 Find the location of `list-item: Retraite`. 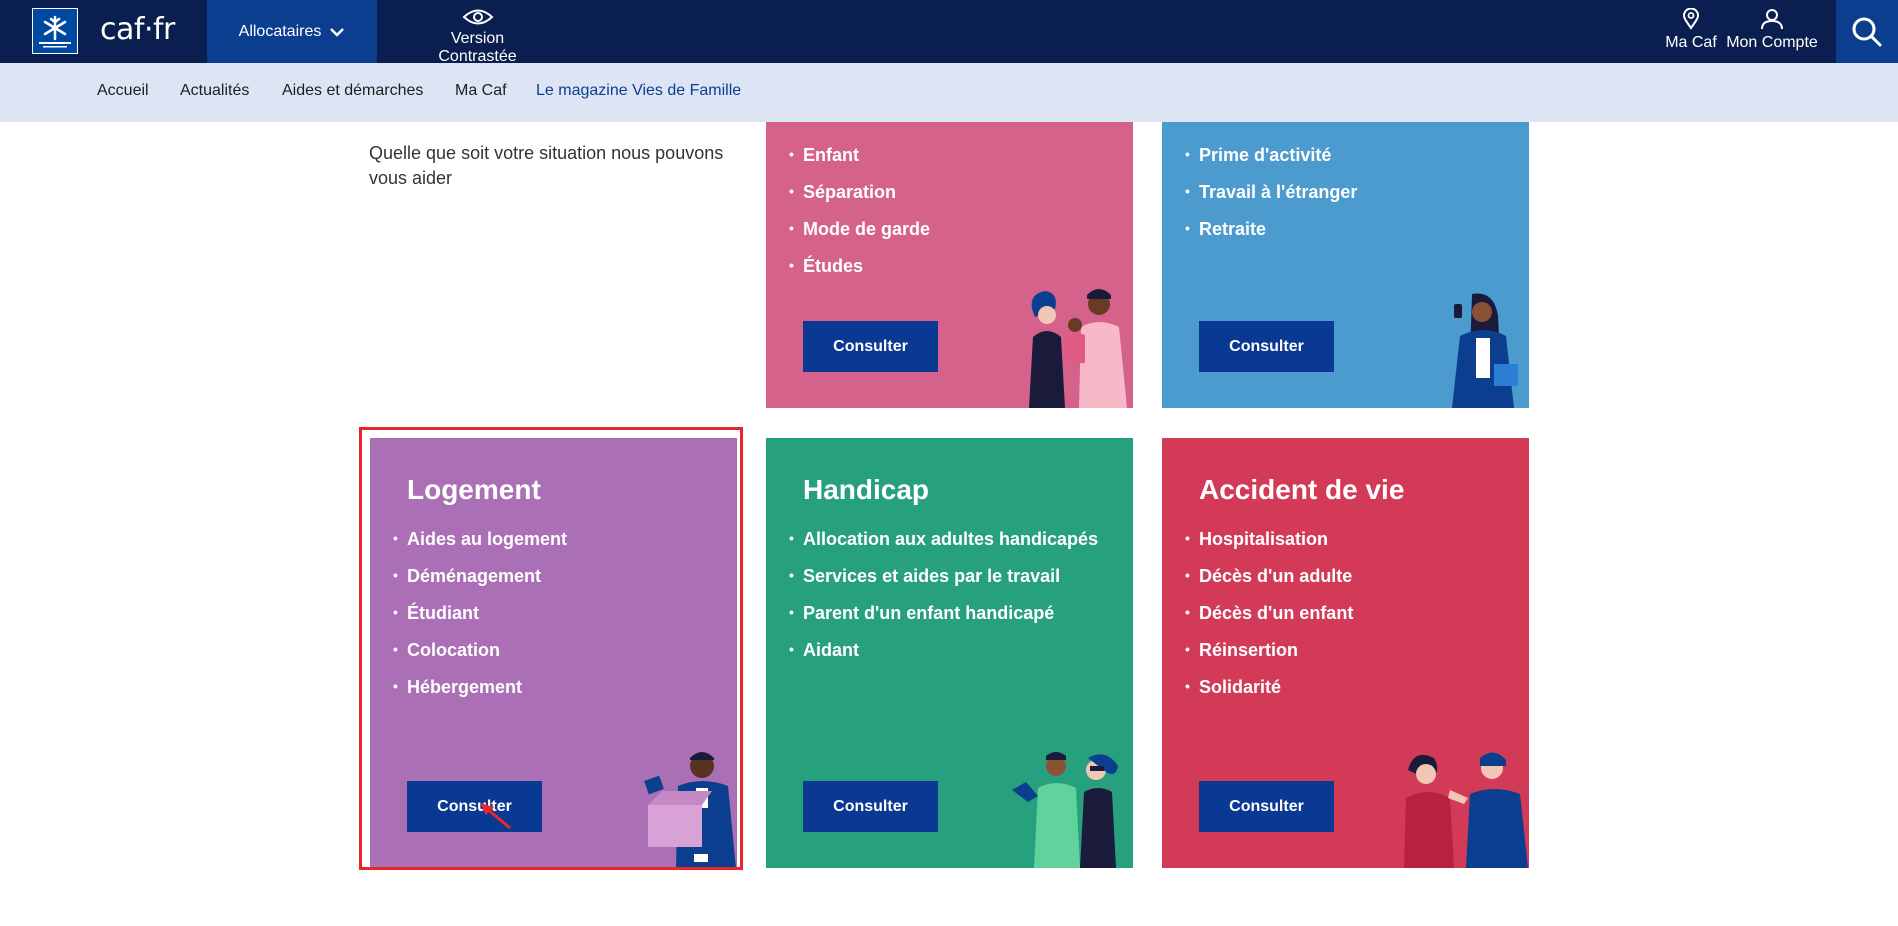

list-item: Retraite is located at coordinates (1271, 236).